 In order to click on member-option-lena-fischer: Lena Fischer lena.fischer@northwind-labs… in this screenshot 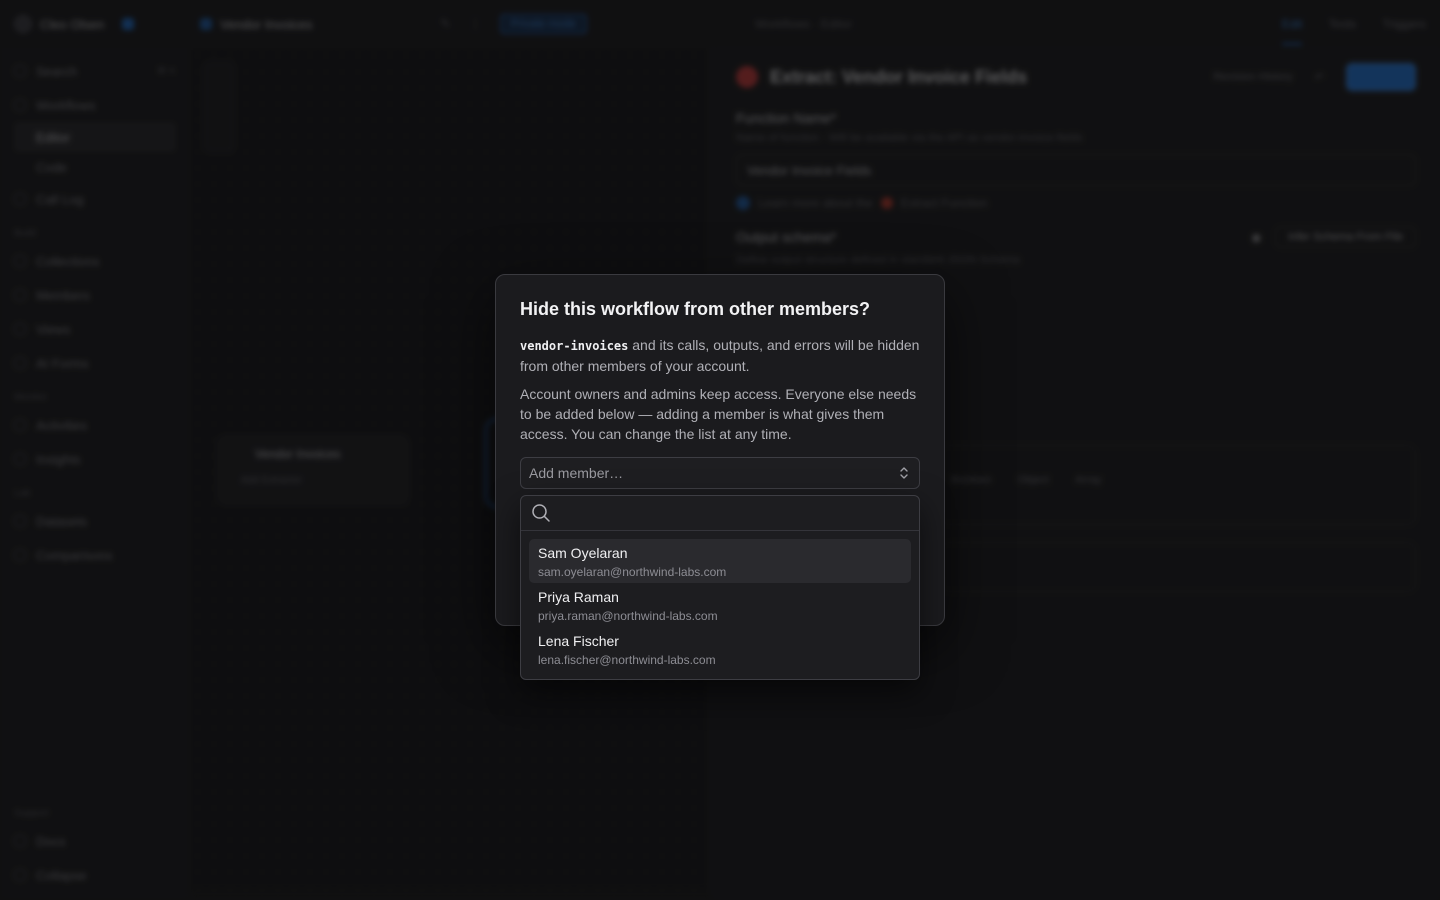, I will do `click(720, 649)`.